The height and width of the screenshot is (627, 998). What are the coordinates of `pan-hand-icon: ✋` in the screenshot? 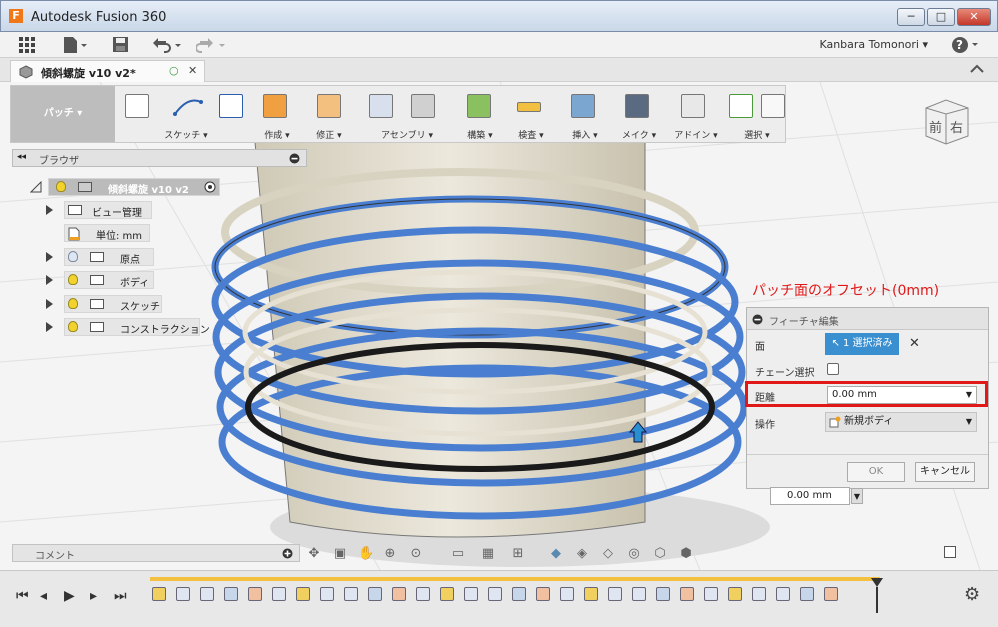 It's located at (366, 554).